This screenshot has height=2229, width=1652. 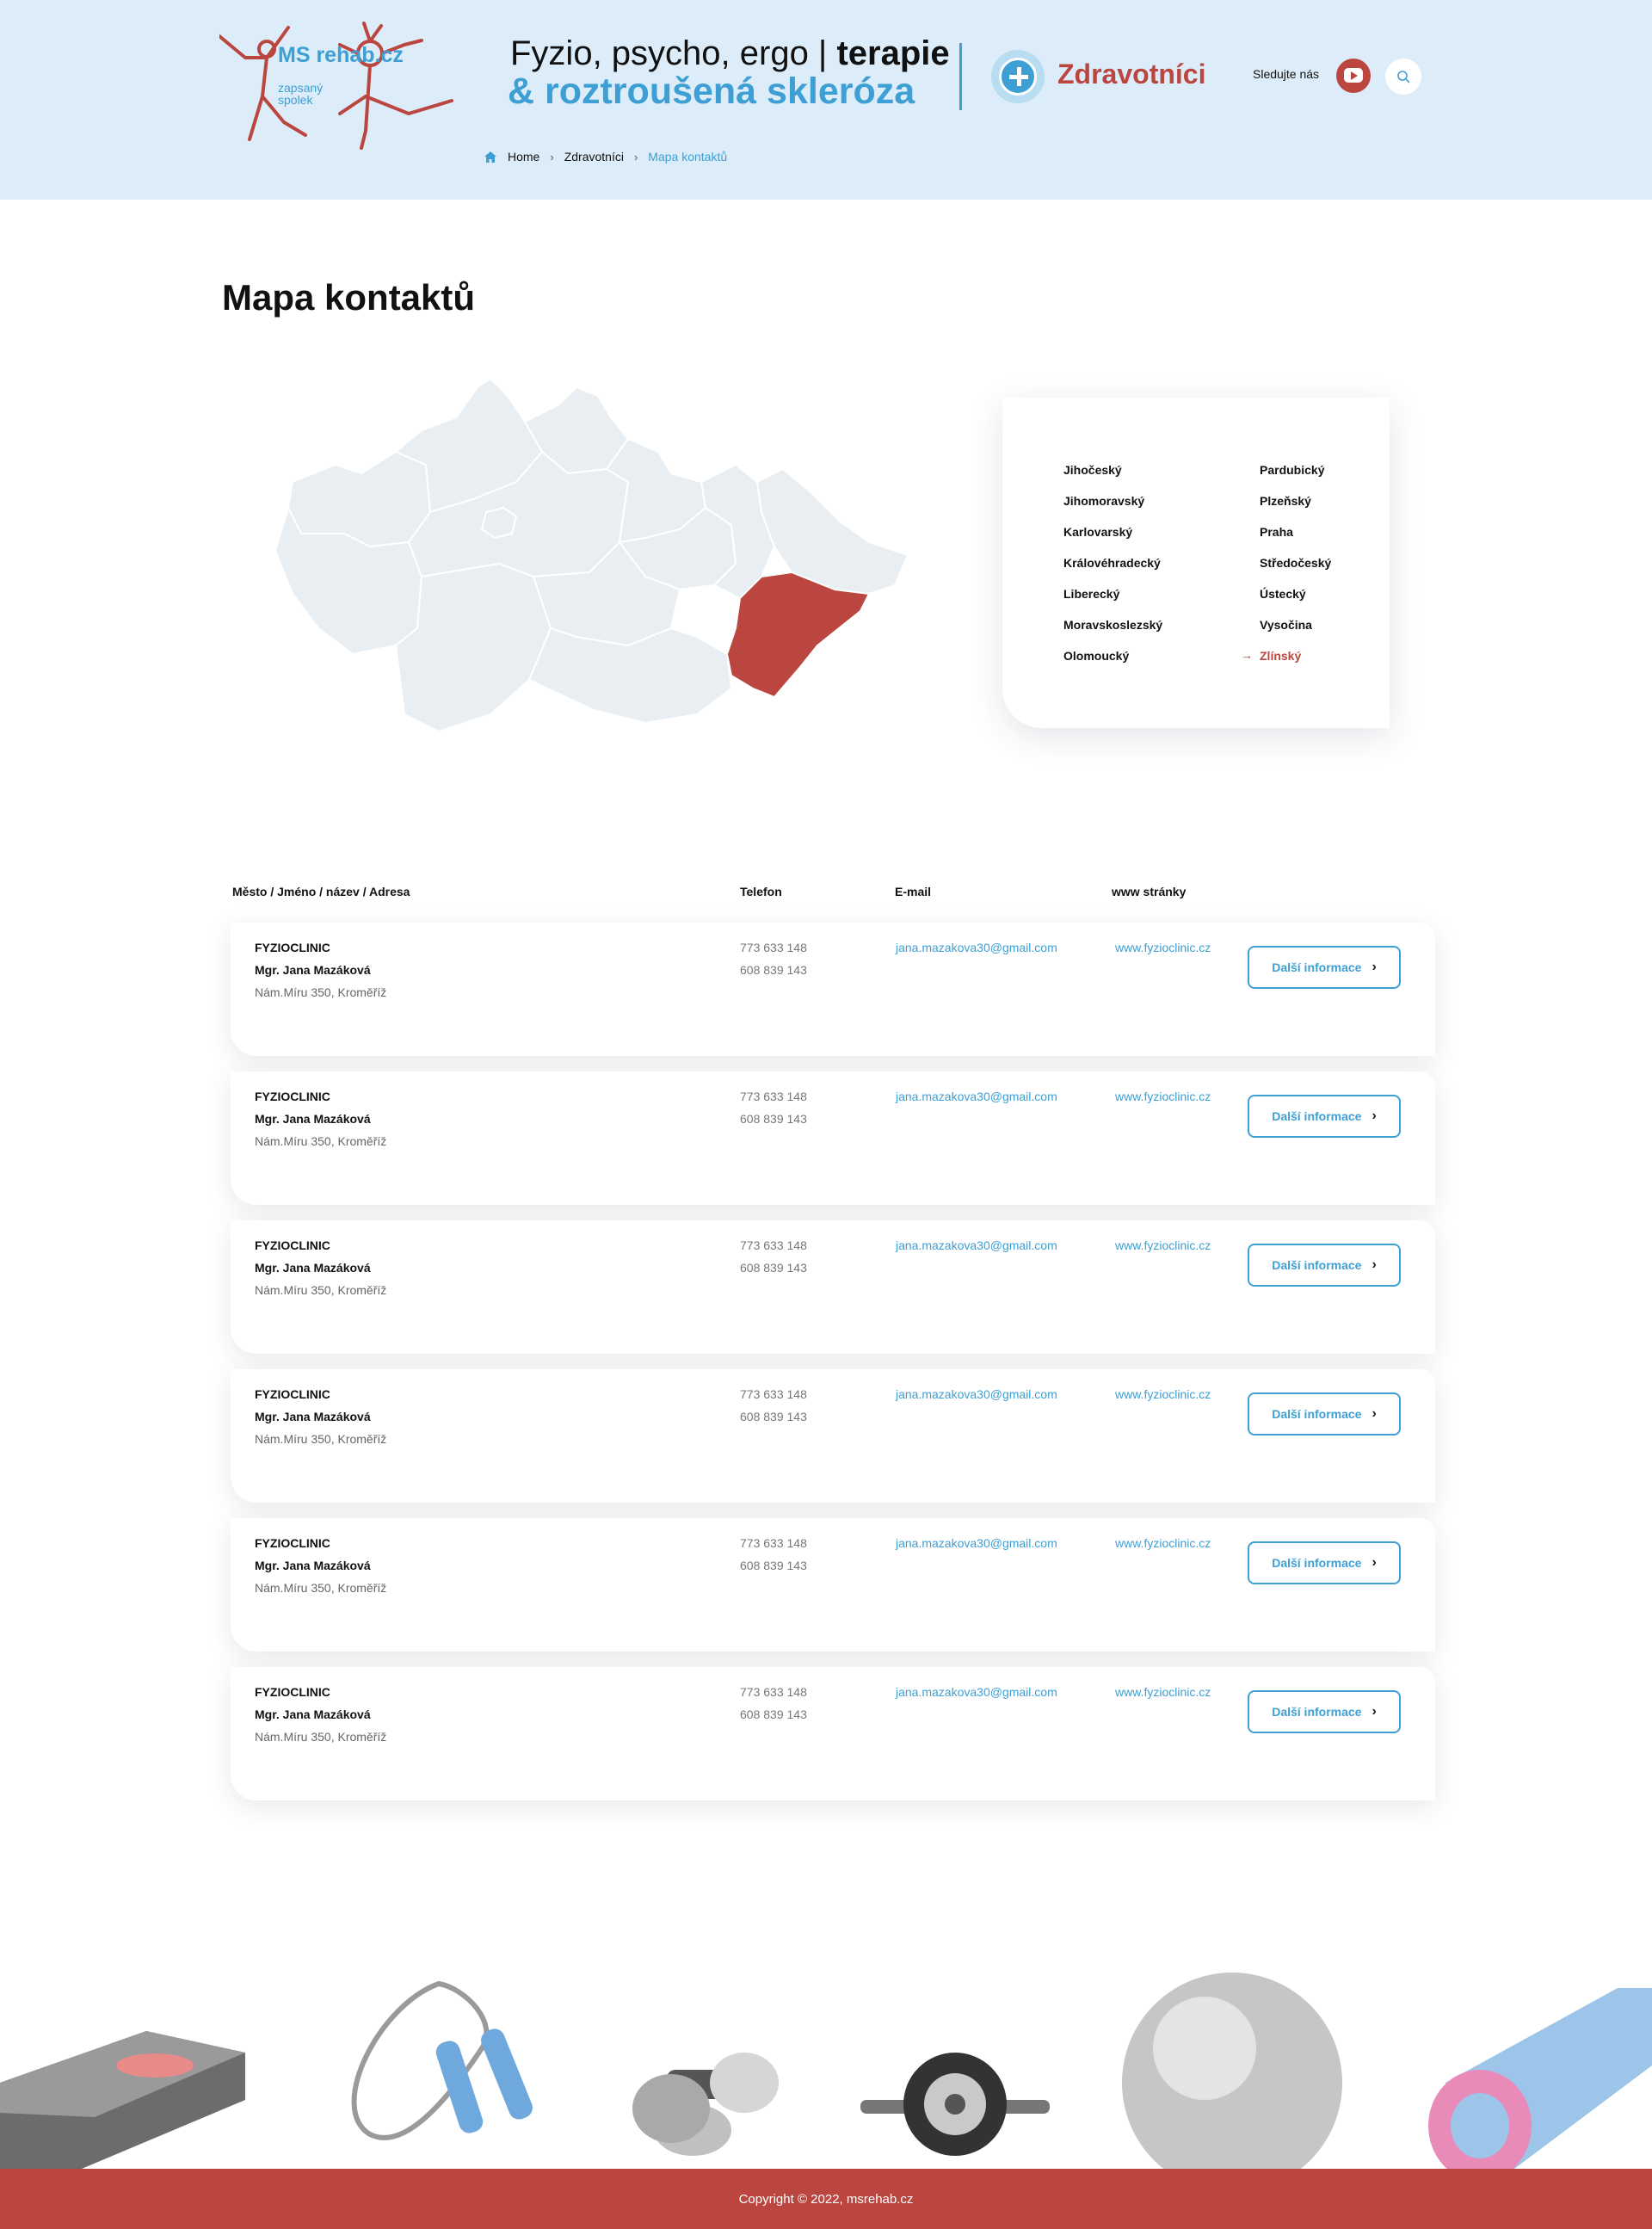 What do you see at coordinates (442, 2060) in the screenshot?
I see `jump-rope-icon` at bounding box center [442, 2060].